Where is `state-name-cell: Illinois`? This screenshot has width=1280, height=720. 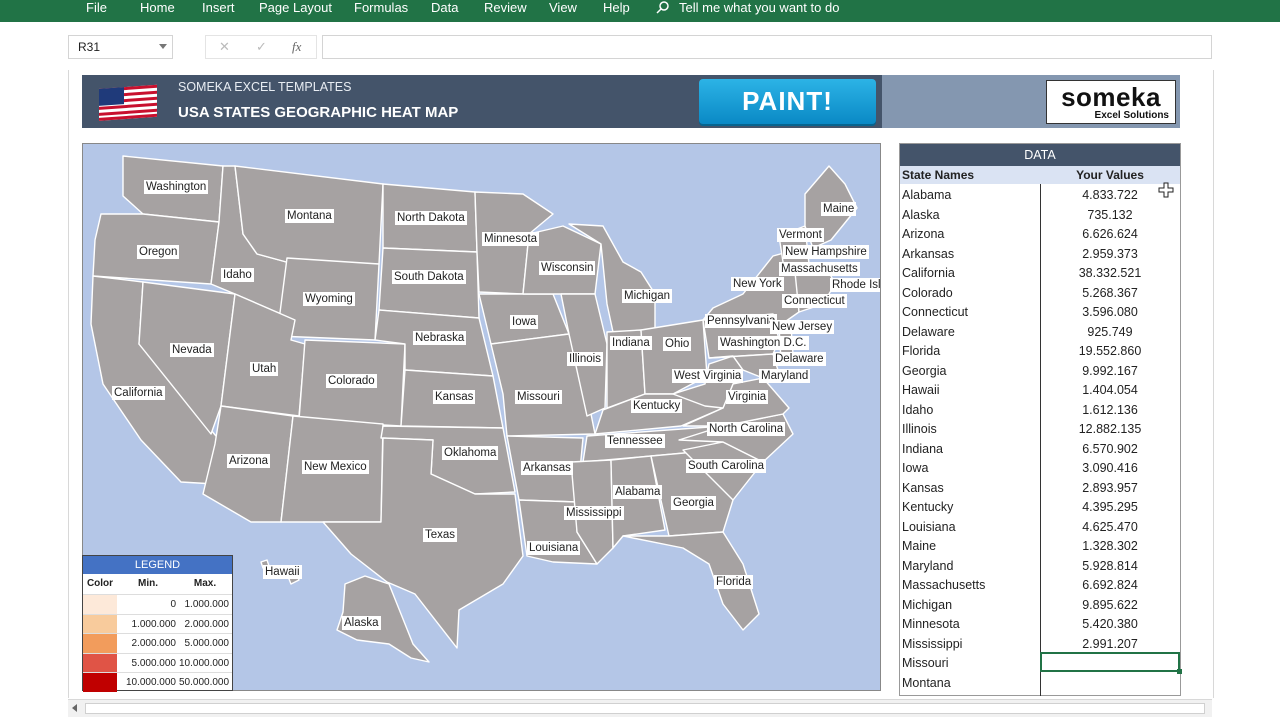
state-name-cell: Illinois is located at coordinates (919, 429).